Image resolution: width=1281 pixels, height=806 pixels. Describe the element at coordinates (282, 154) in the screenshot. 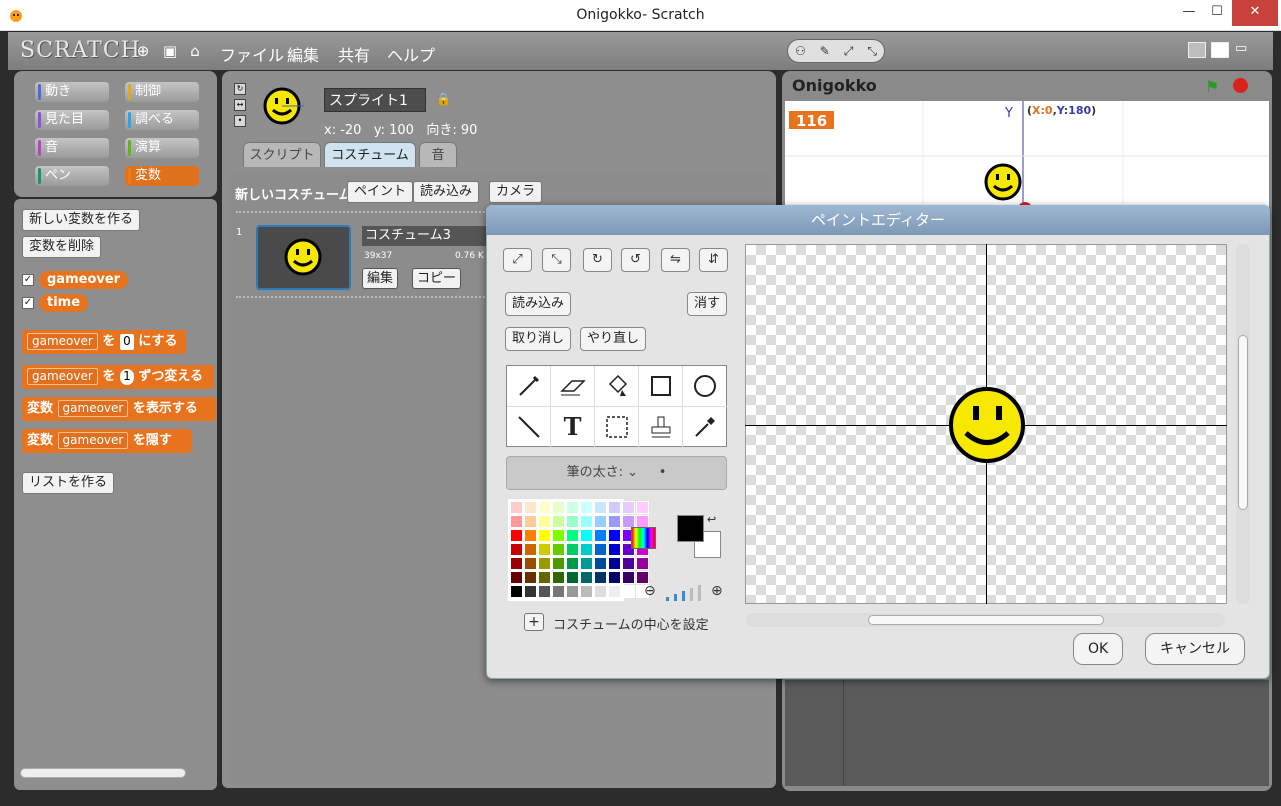

I see `tab-scripts: スクリプト` at that location.